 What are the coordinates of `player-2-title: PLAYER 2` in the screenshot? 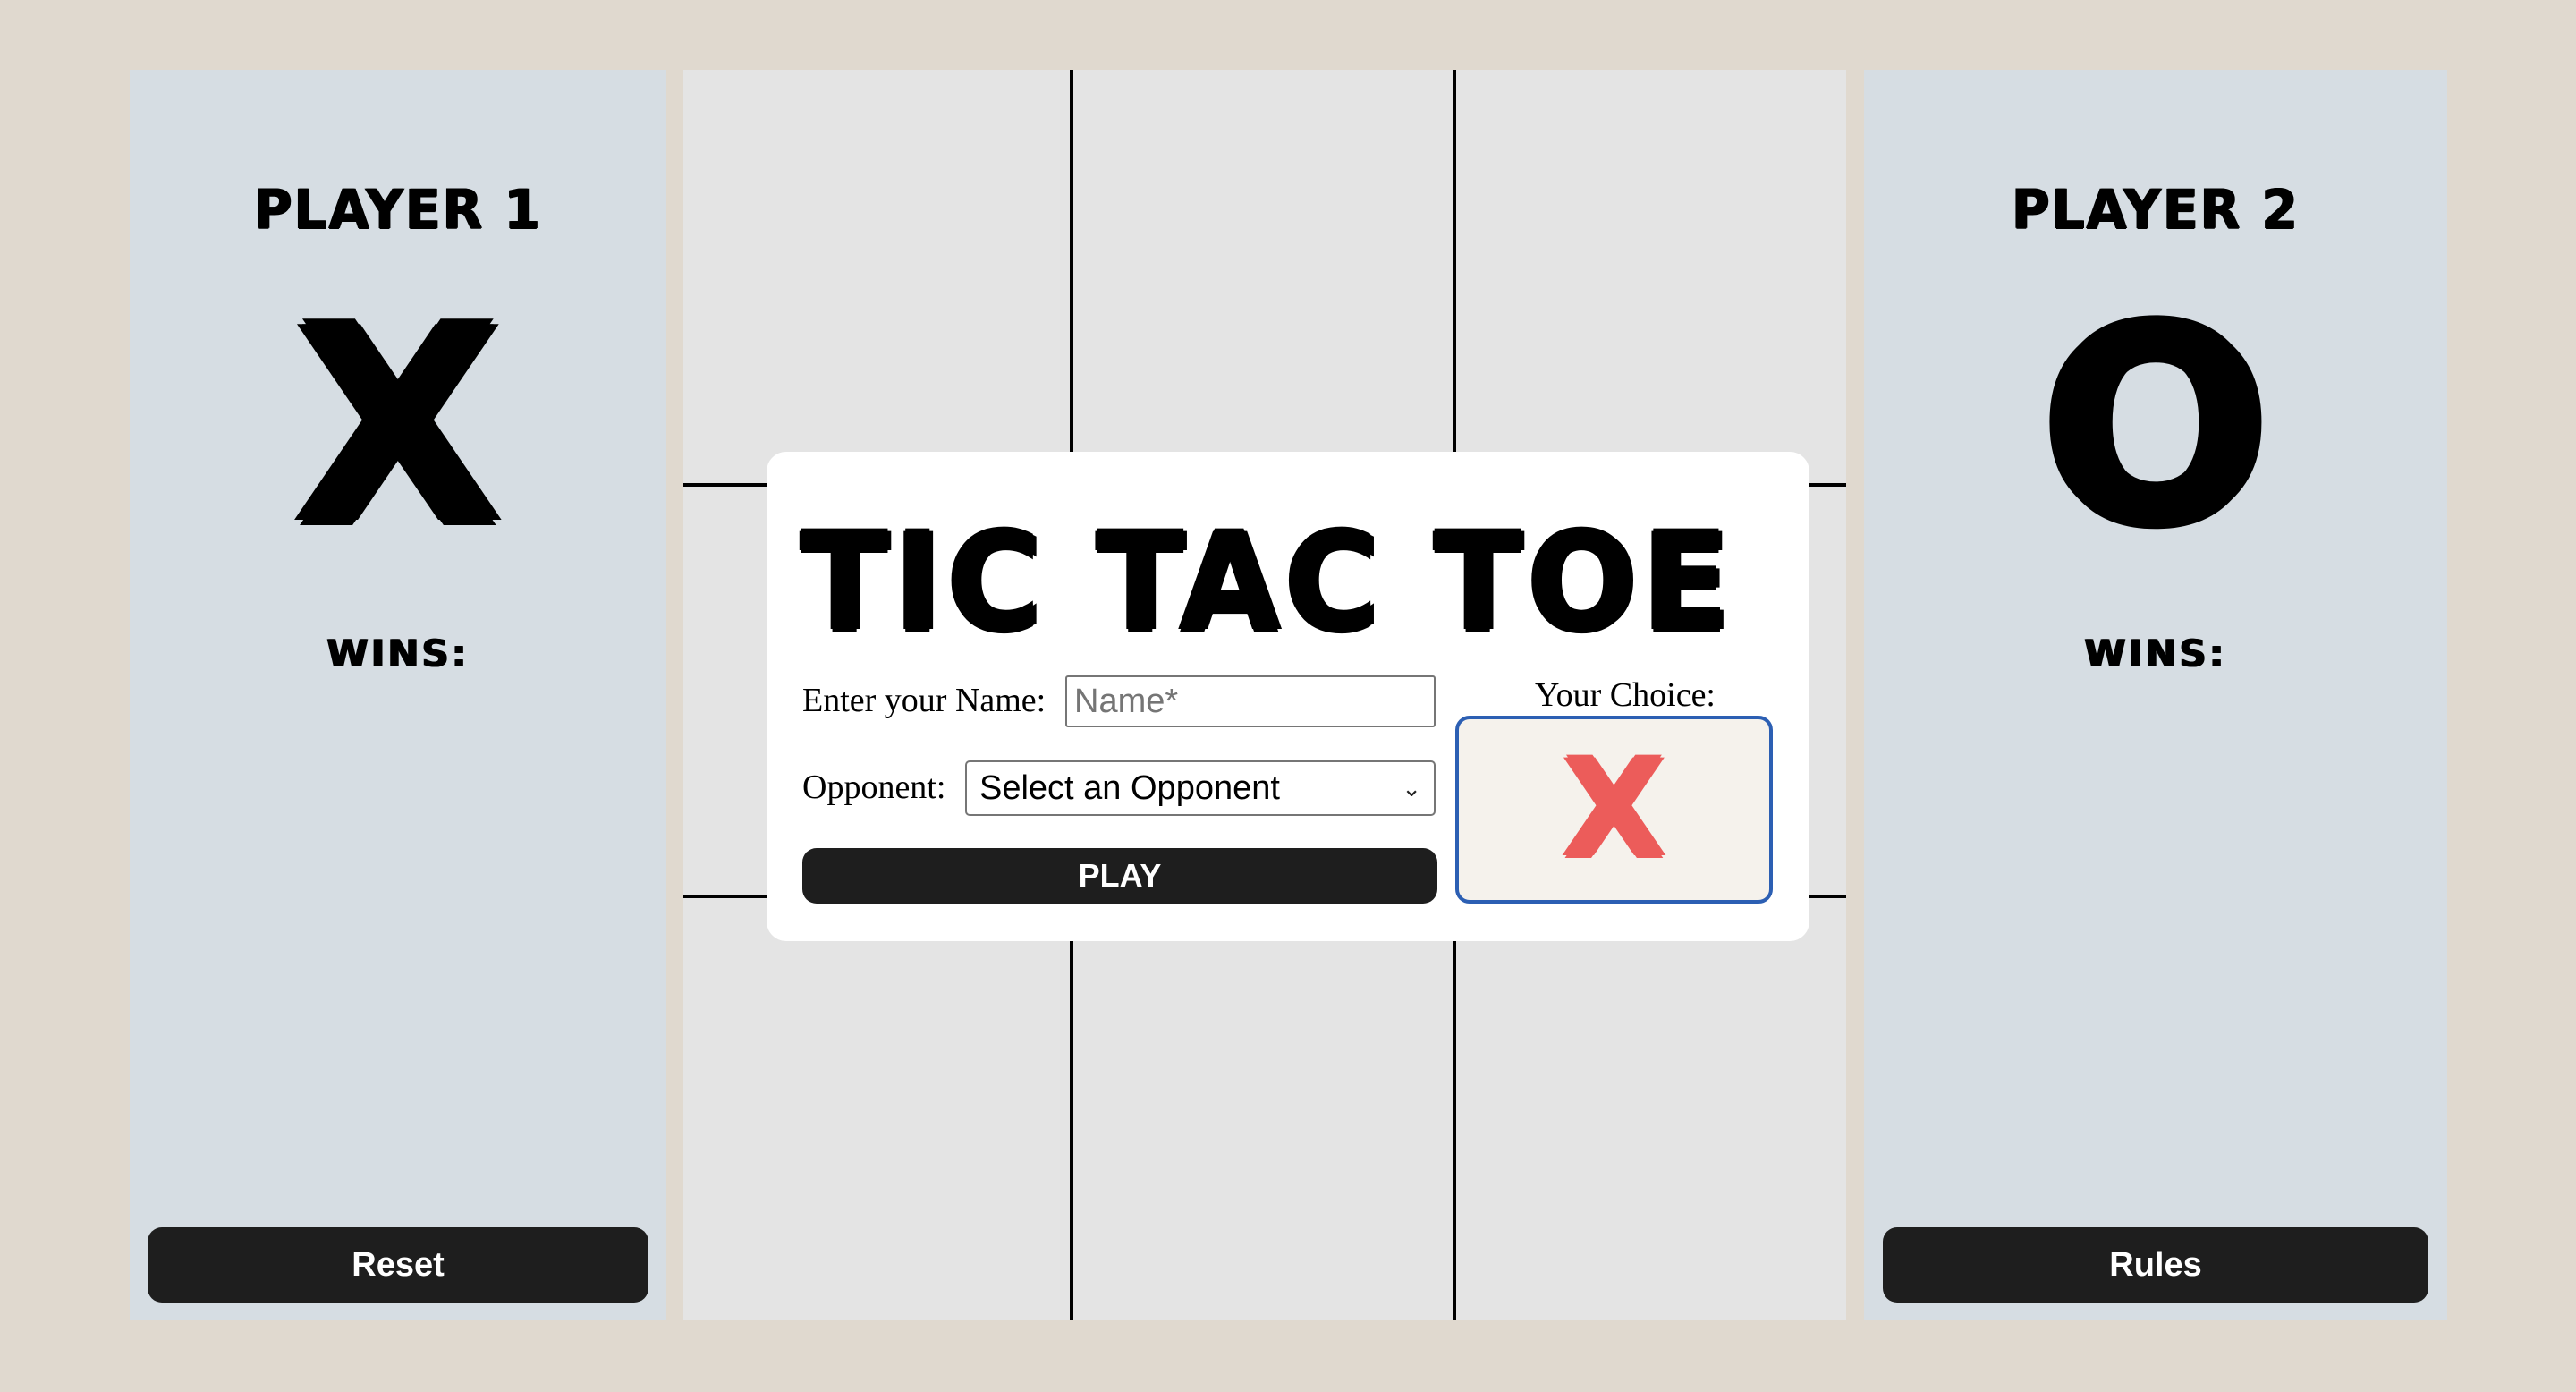 It's located at (2156, 209).